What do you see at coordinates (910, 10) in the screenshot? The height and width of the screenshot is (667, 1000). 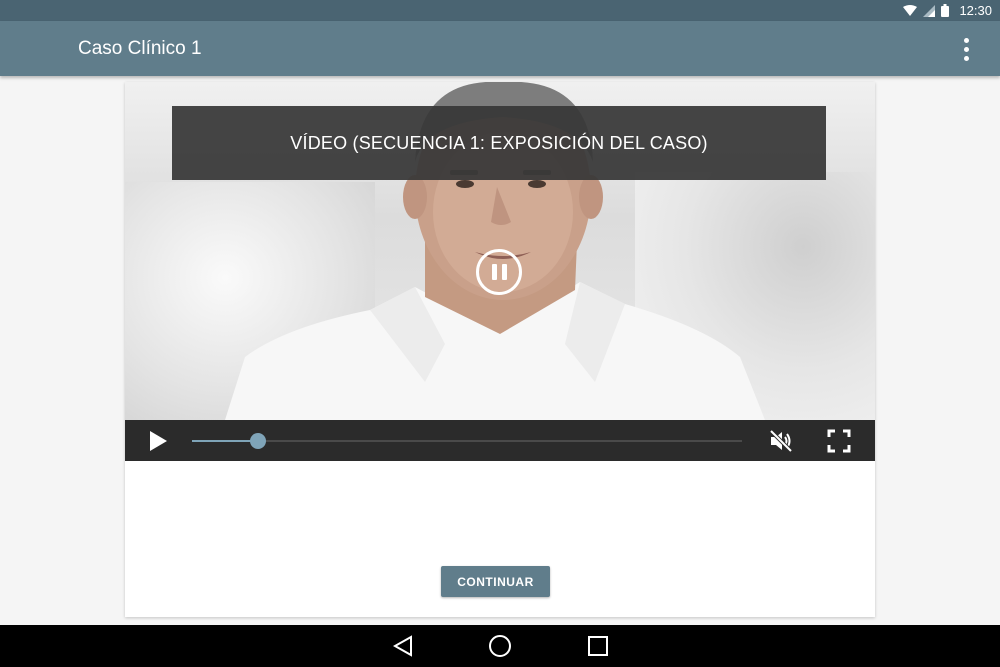 I see `wifi-icon` at bounding box center [910, 10].